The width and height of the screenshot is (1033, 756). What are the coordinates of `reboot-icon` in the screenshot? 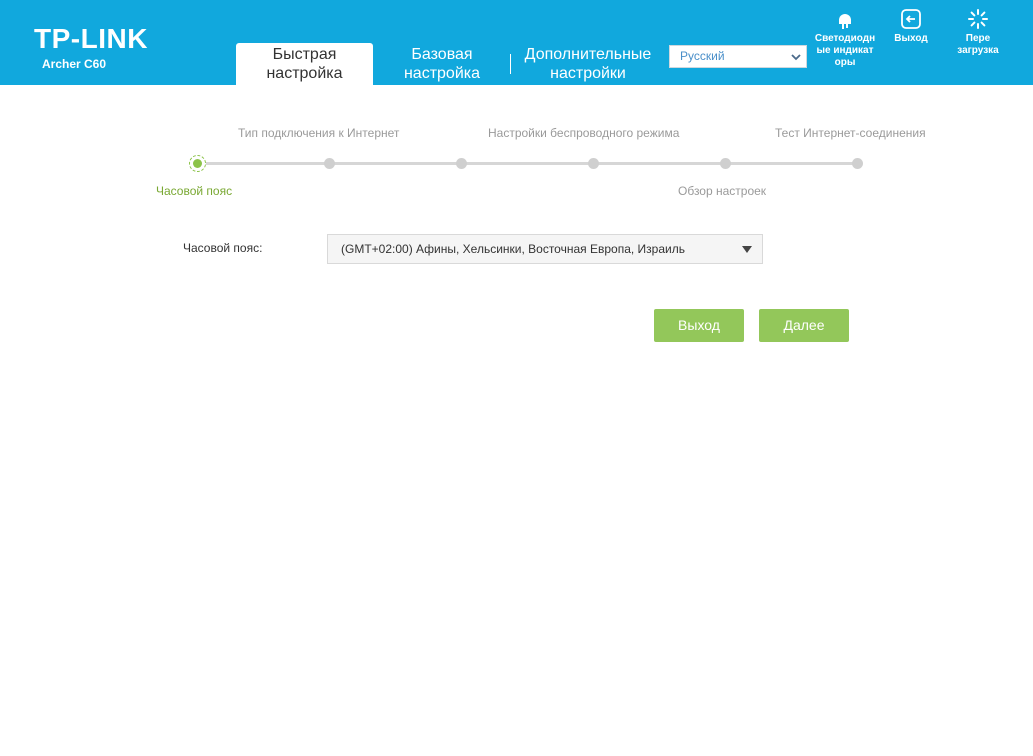 It's located at (978, 19).